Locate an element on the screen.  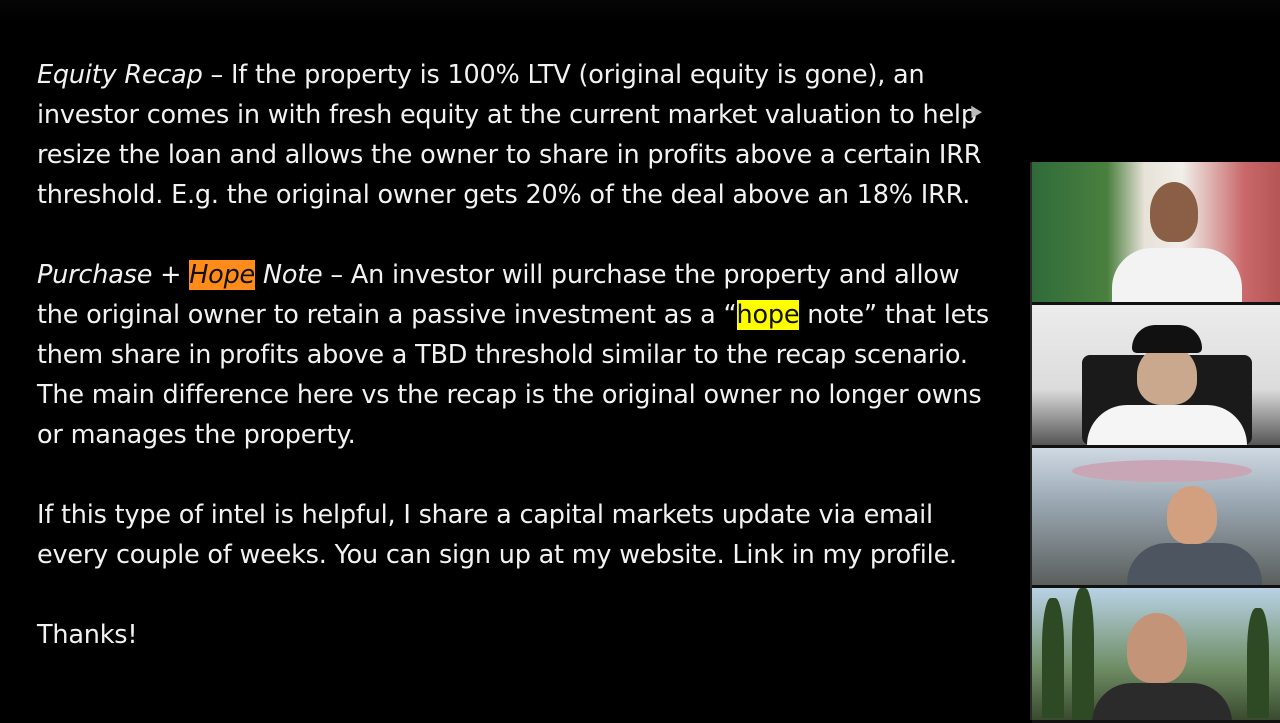
highlight-hope-word: hope is located at coordinates (768, 315).